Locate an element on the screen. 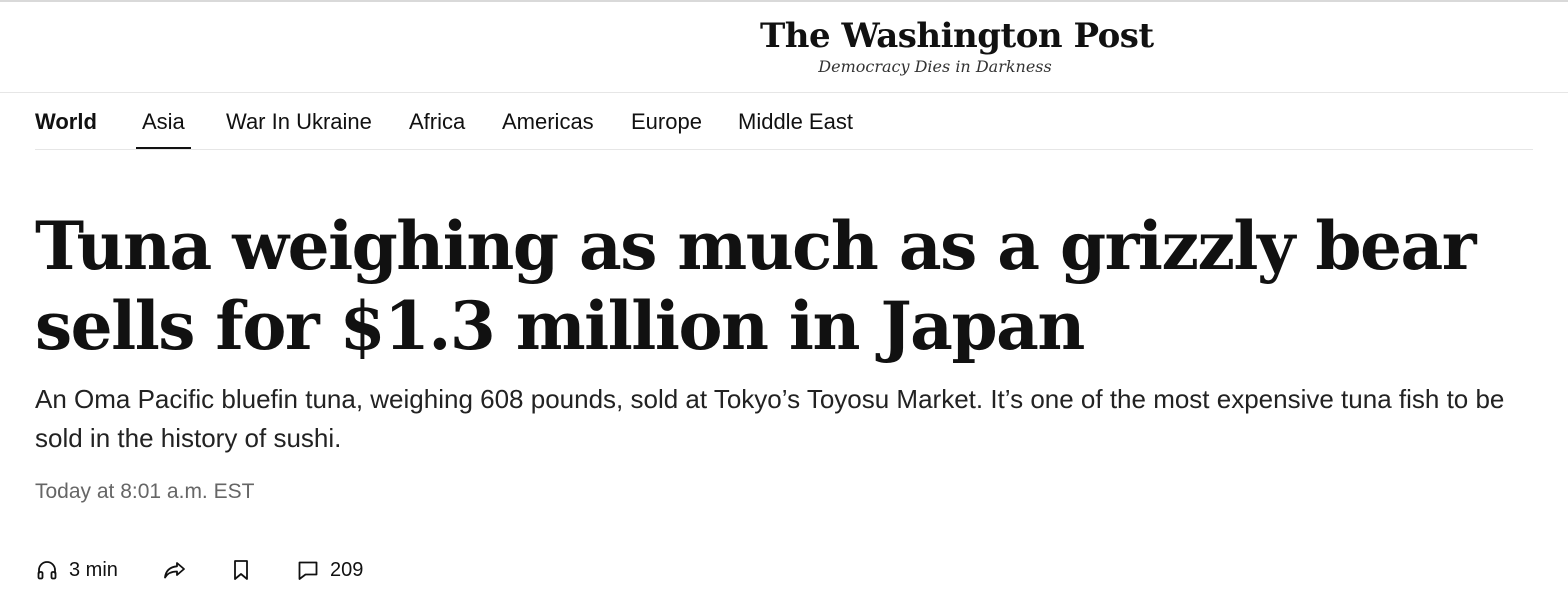 The height and width of the screenshot is (607, 1568). nav-item-europe: Europe is located at coordinates (666, 121).